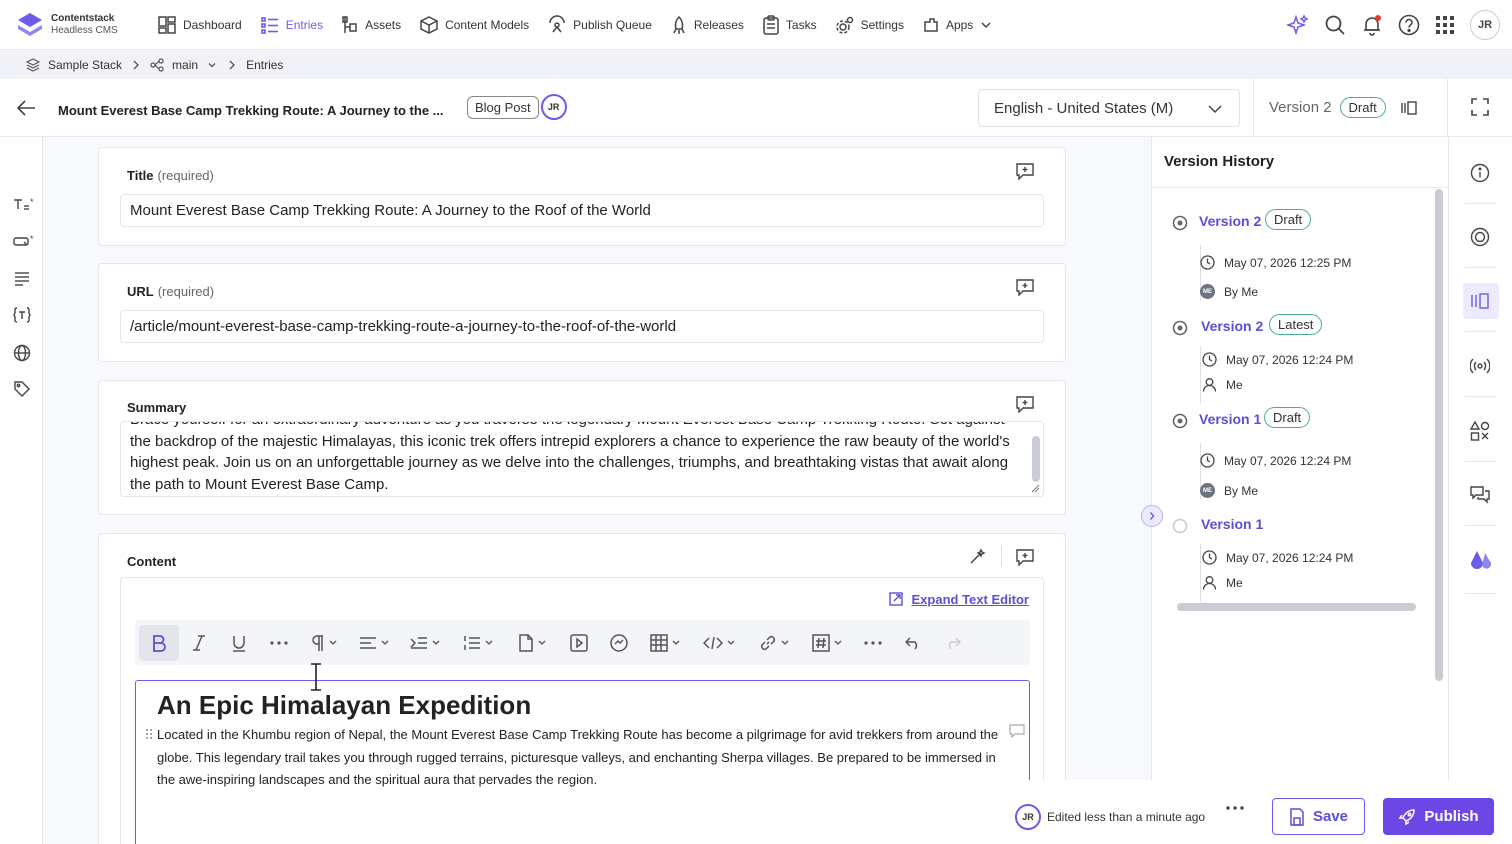 The width and height of the screenshot is (1512, 844). What do you see at coordinates (1439, 435) in the screenshot?
I see `version-history-vertical-scrollbar` at bounding box center [1439, 435].